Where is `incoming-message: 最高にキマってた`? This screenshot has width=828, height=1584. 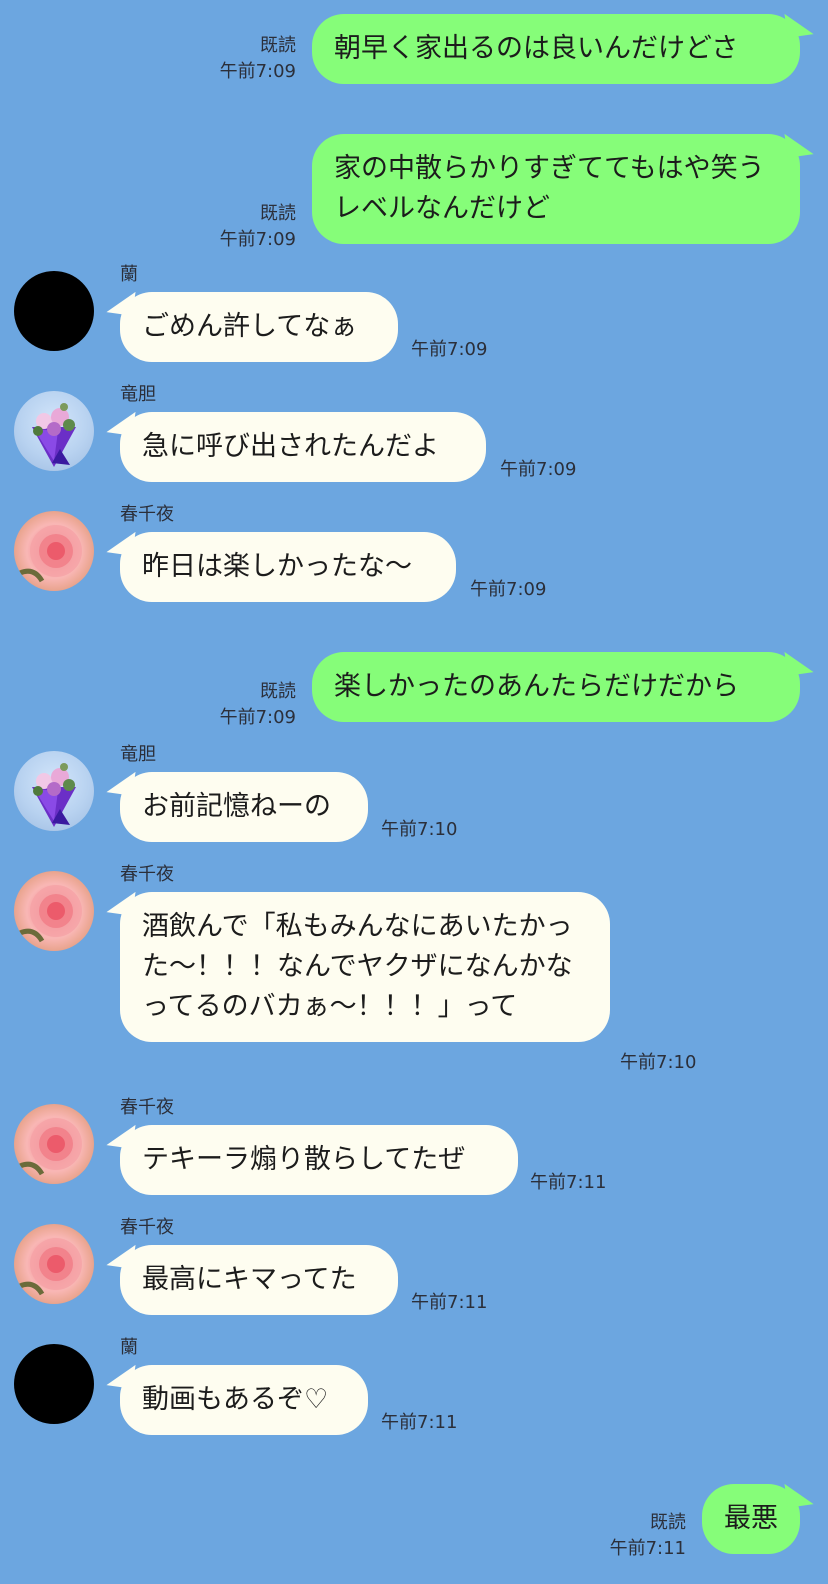
incoming-message: 最高にキマってた is located at coordinates (259, 1280).